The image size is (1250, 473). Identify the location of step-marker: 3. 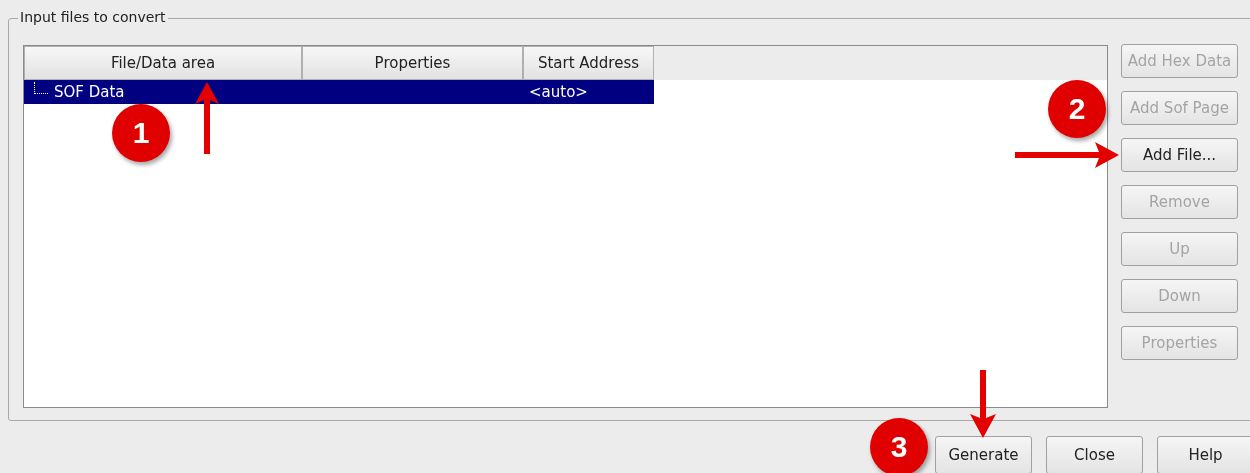
(899, 445).